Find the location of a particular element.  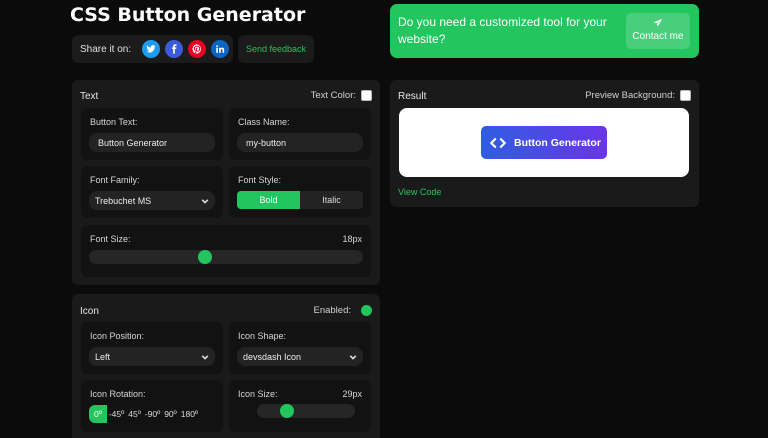

facebook-share-button is located at coordinates (174, 49).